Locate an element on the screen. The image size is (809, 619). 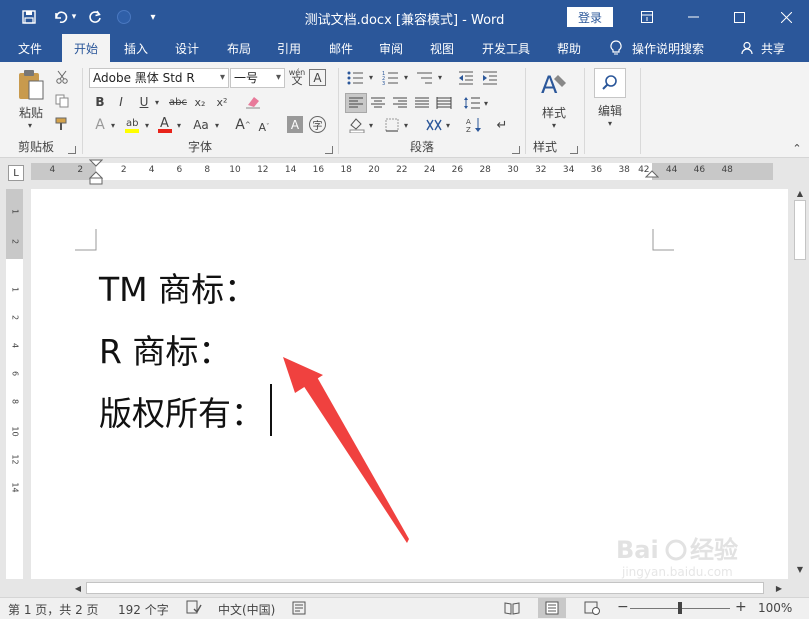
format-painter-icon is located at coordinates (62, 124).